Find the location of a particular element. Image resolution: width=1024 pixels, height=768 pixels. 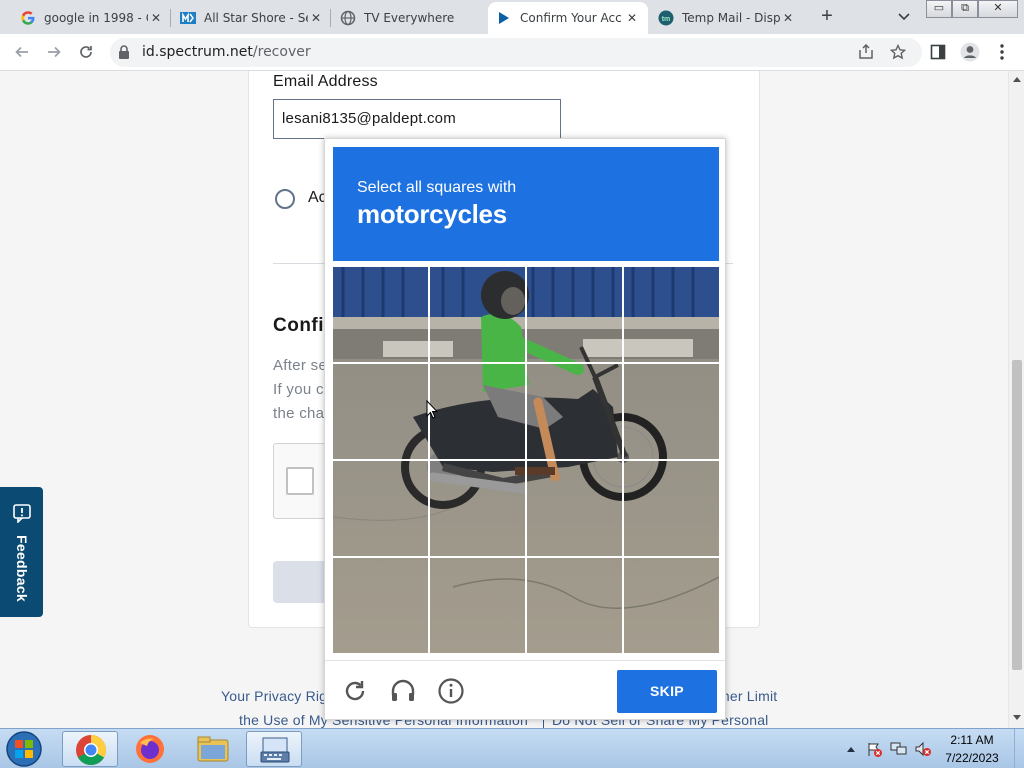

email-label: Email Address is located at coordinates (325, 81).